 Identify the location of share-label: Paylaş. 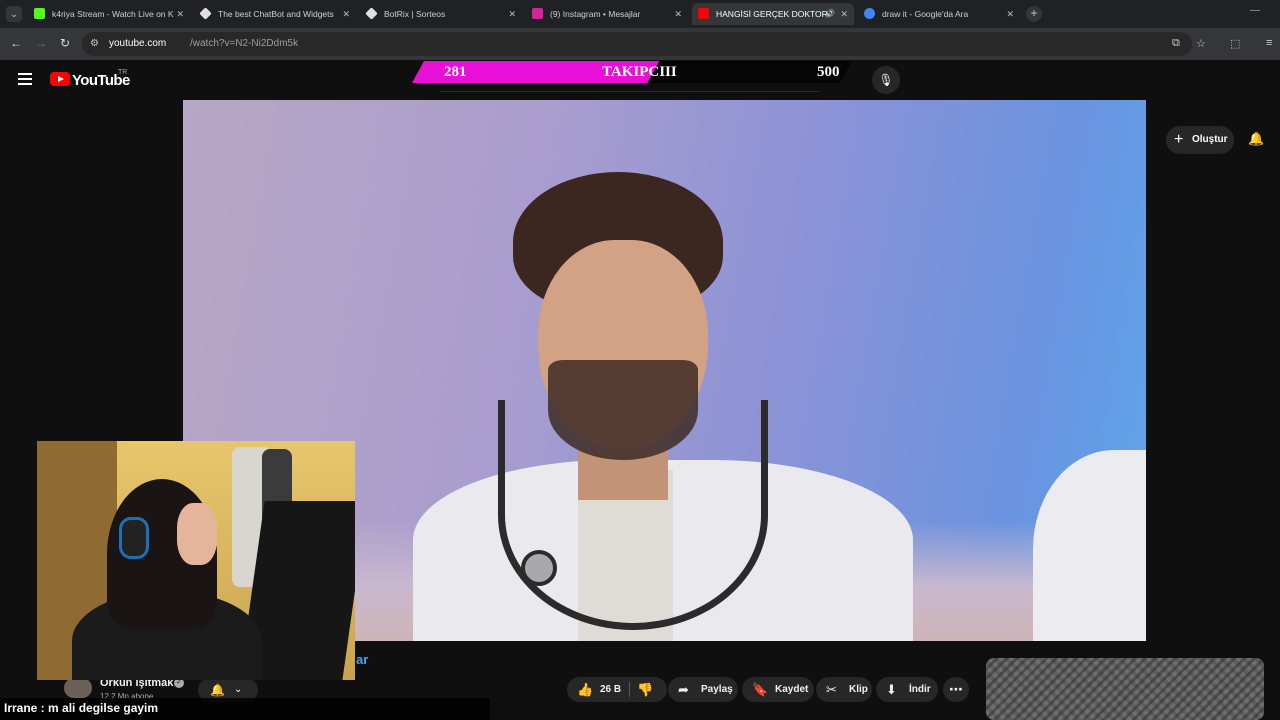
(717, 689).